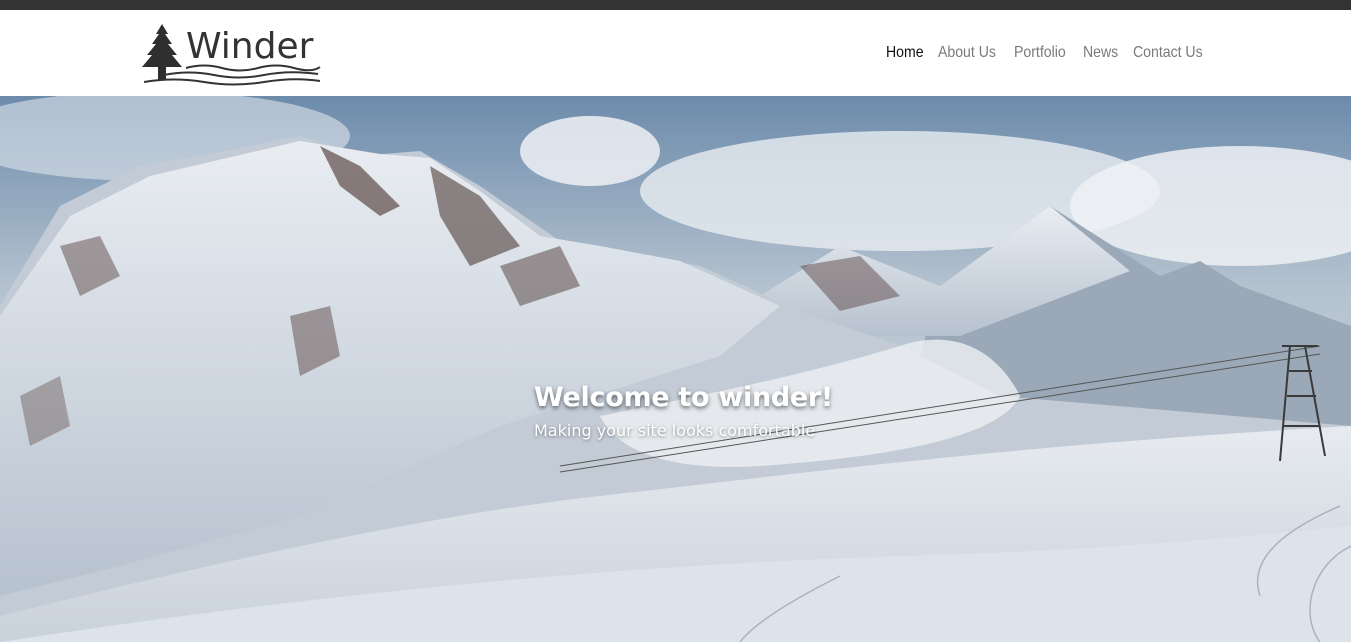 The width and height of the screenshot is (1351, 642). Describe the element at coordinates (1100, 53) in the screenshot. I see `nav-item-news: News` at that location.